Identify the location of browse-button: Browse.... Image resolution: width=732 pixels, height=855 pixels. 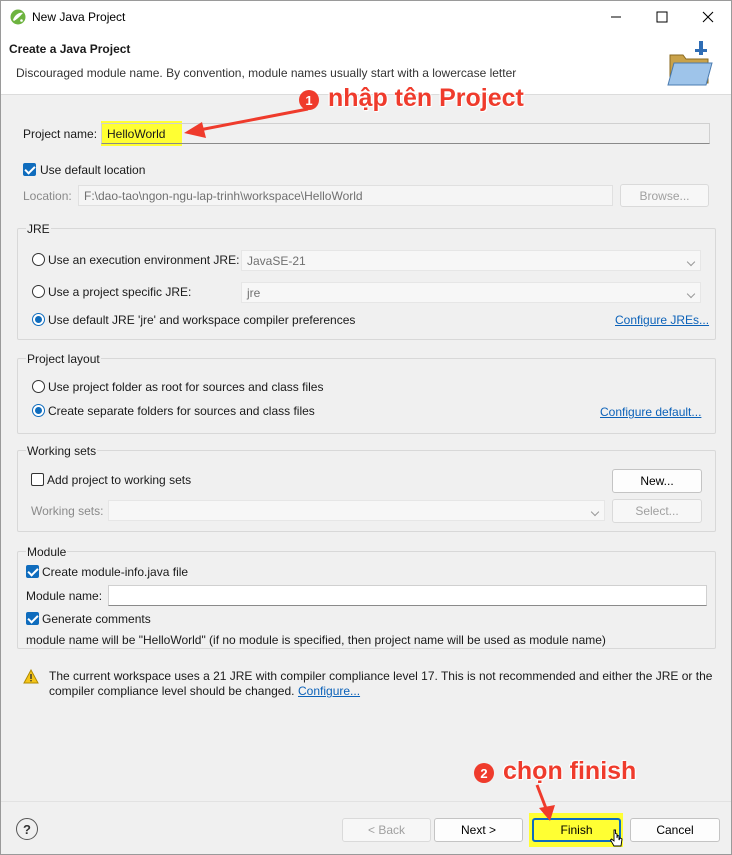
(664, 195).